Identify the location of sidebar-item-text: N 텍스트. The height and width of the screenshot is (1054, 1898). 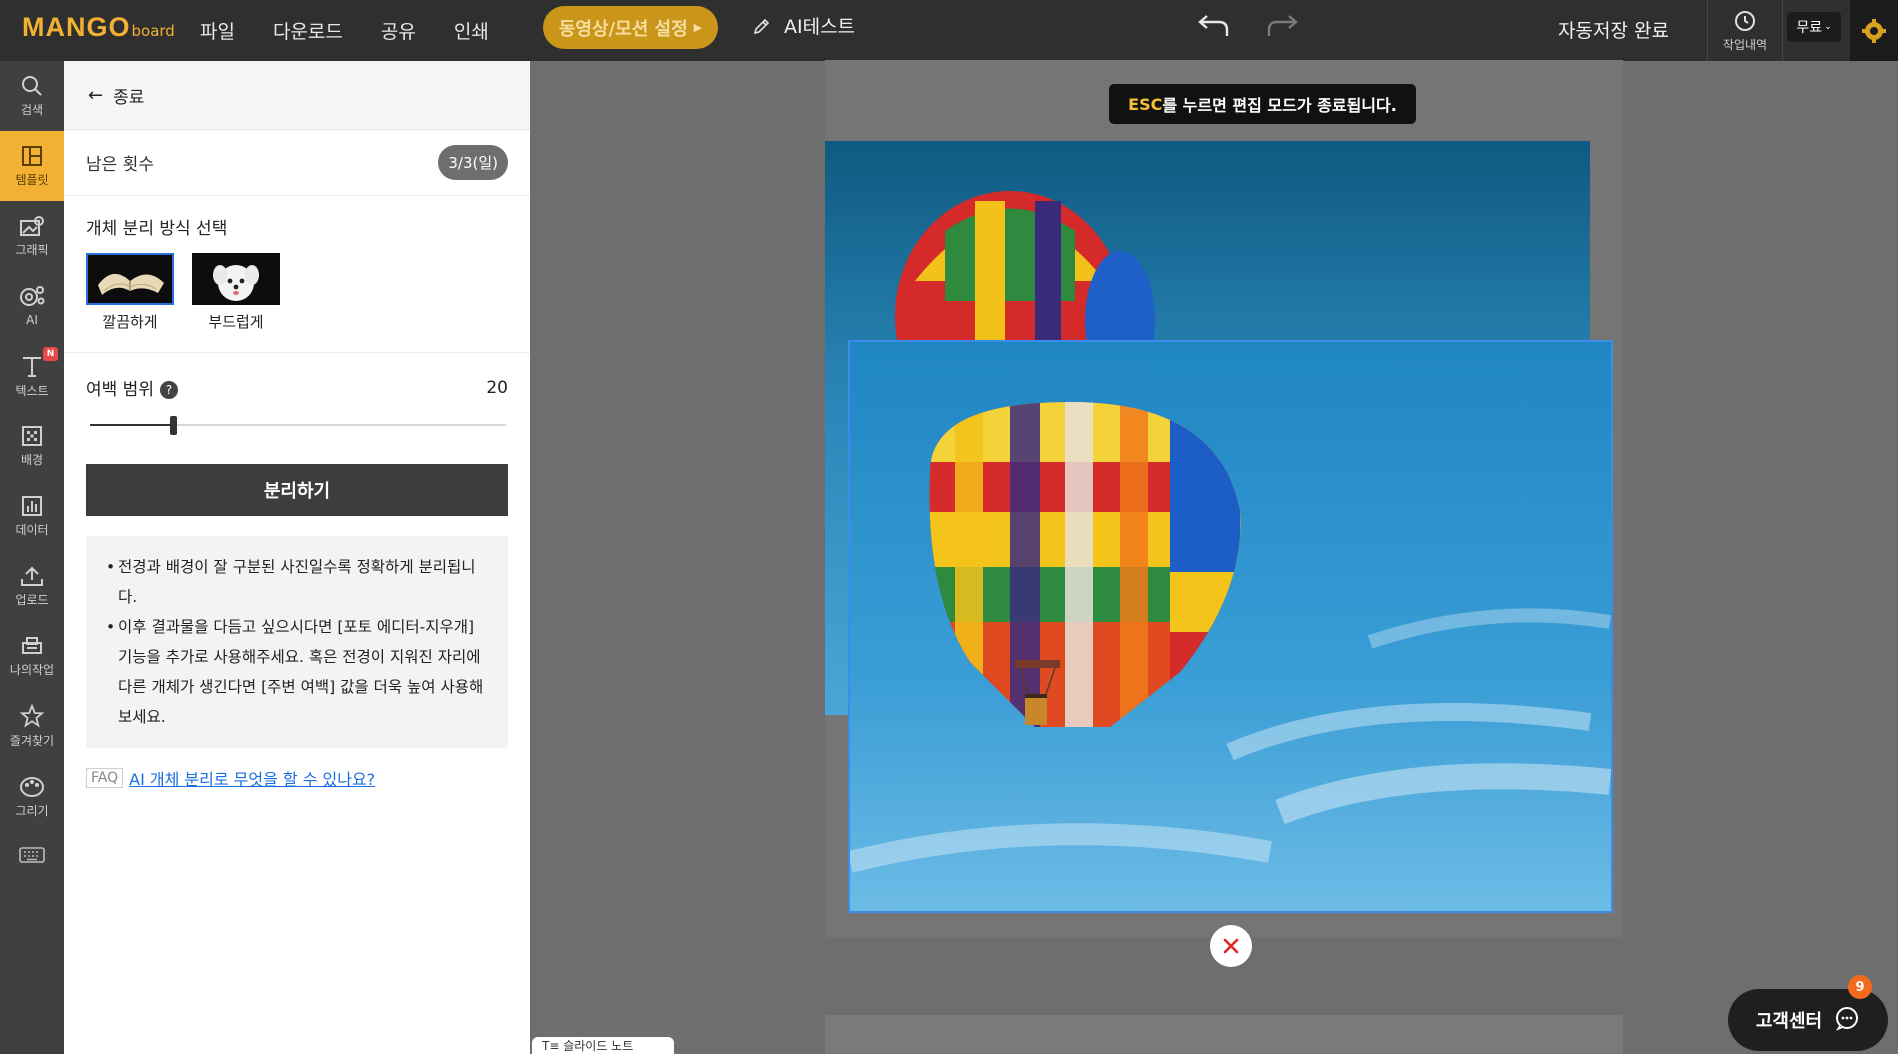
(32, 376).